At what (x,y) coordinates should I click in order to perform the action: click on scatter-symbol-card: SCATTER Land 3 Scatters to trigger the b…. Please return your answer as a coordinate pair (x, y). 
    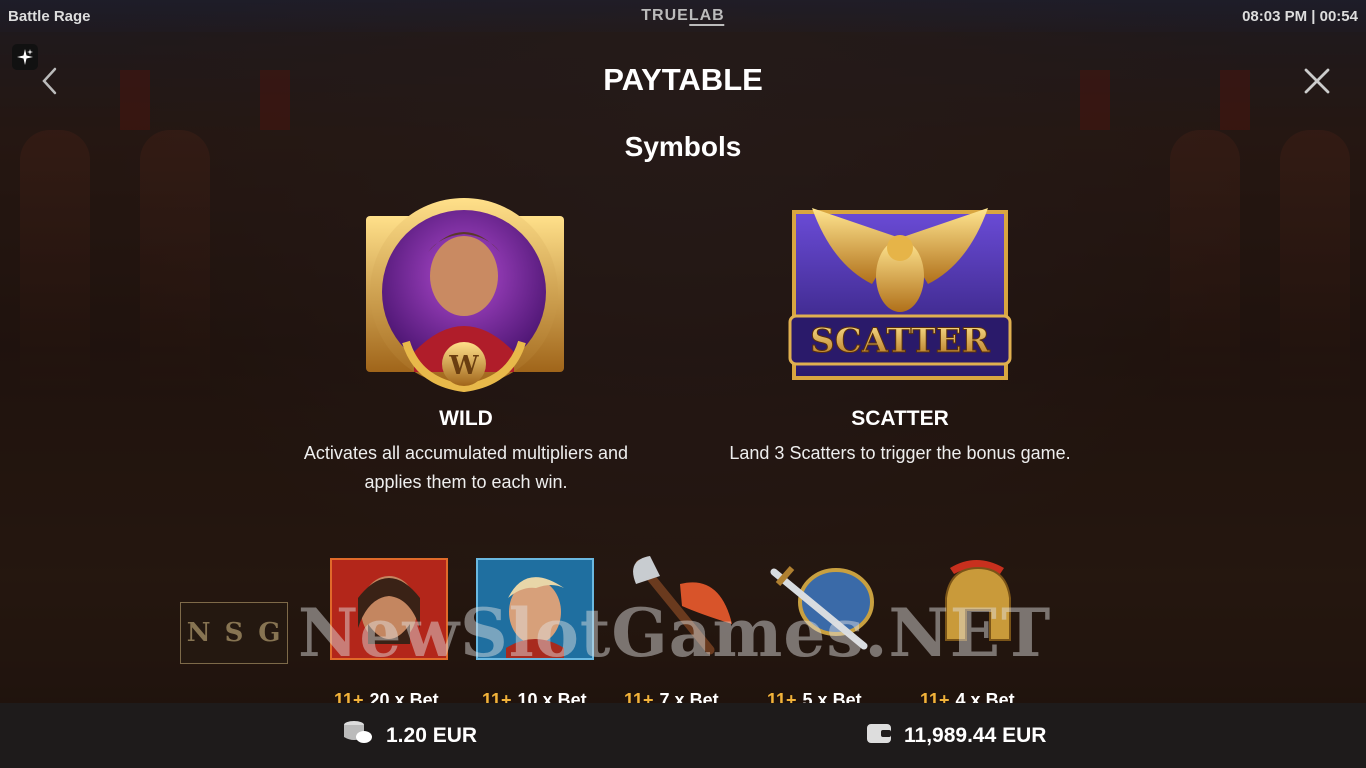
    Looking at the image, I should click on (900, 437).